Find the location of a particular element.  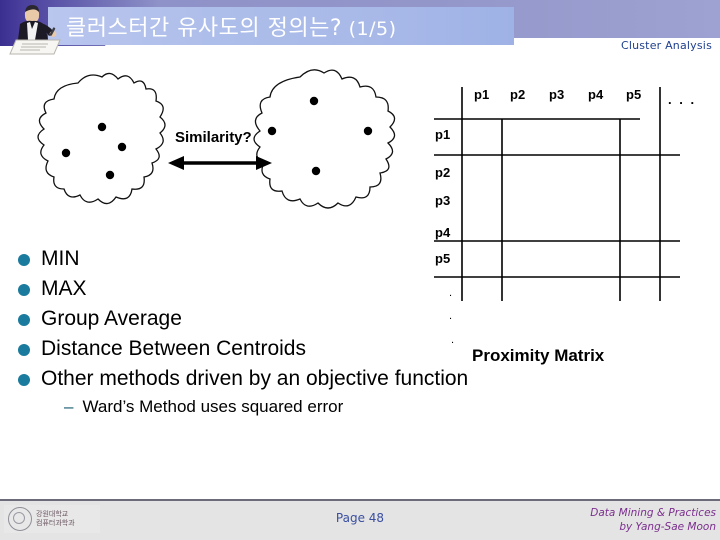

page-title-main: 클러스터간 유사도의 정의는? is located at coordinates (204, 28).